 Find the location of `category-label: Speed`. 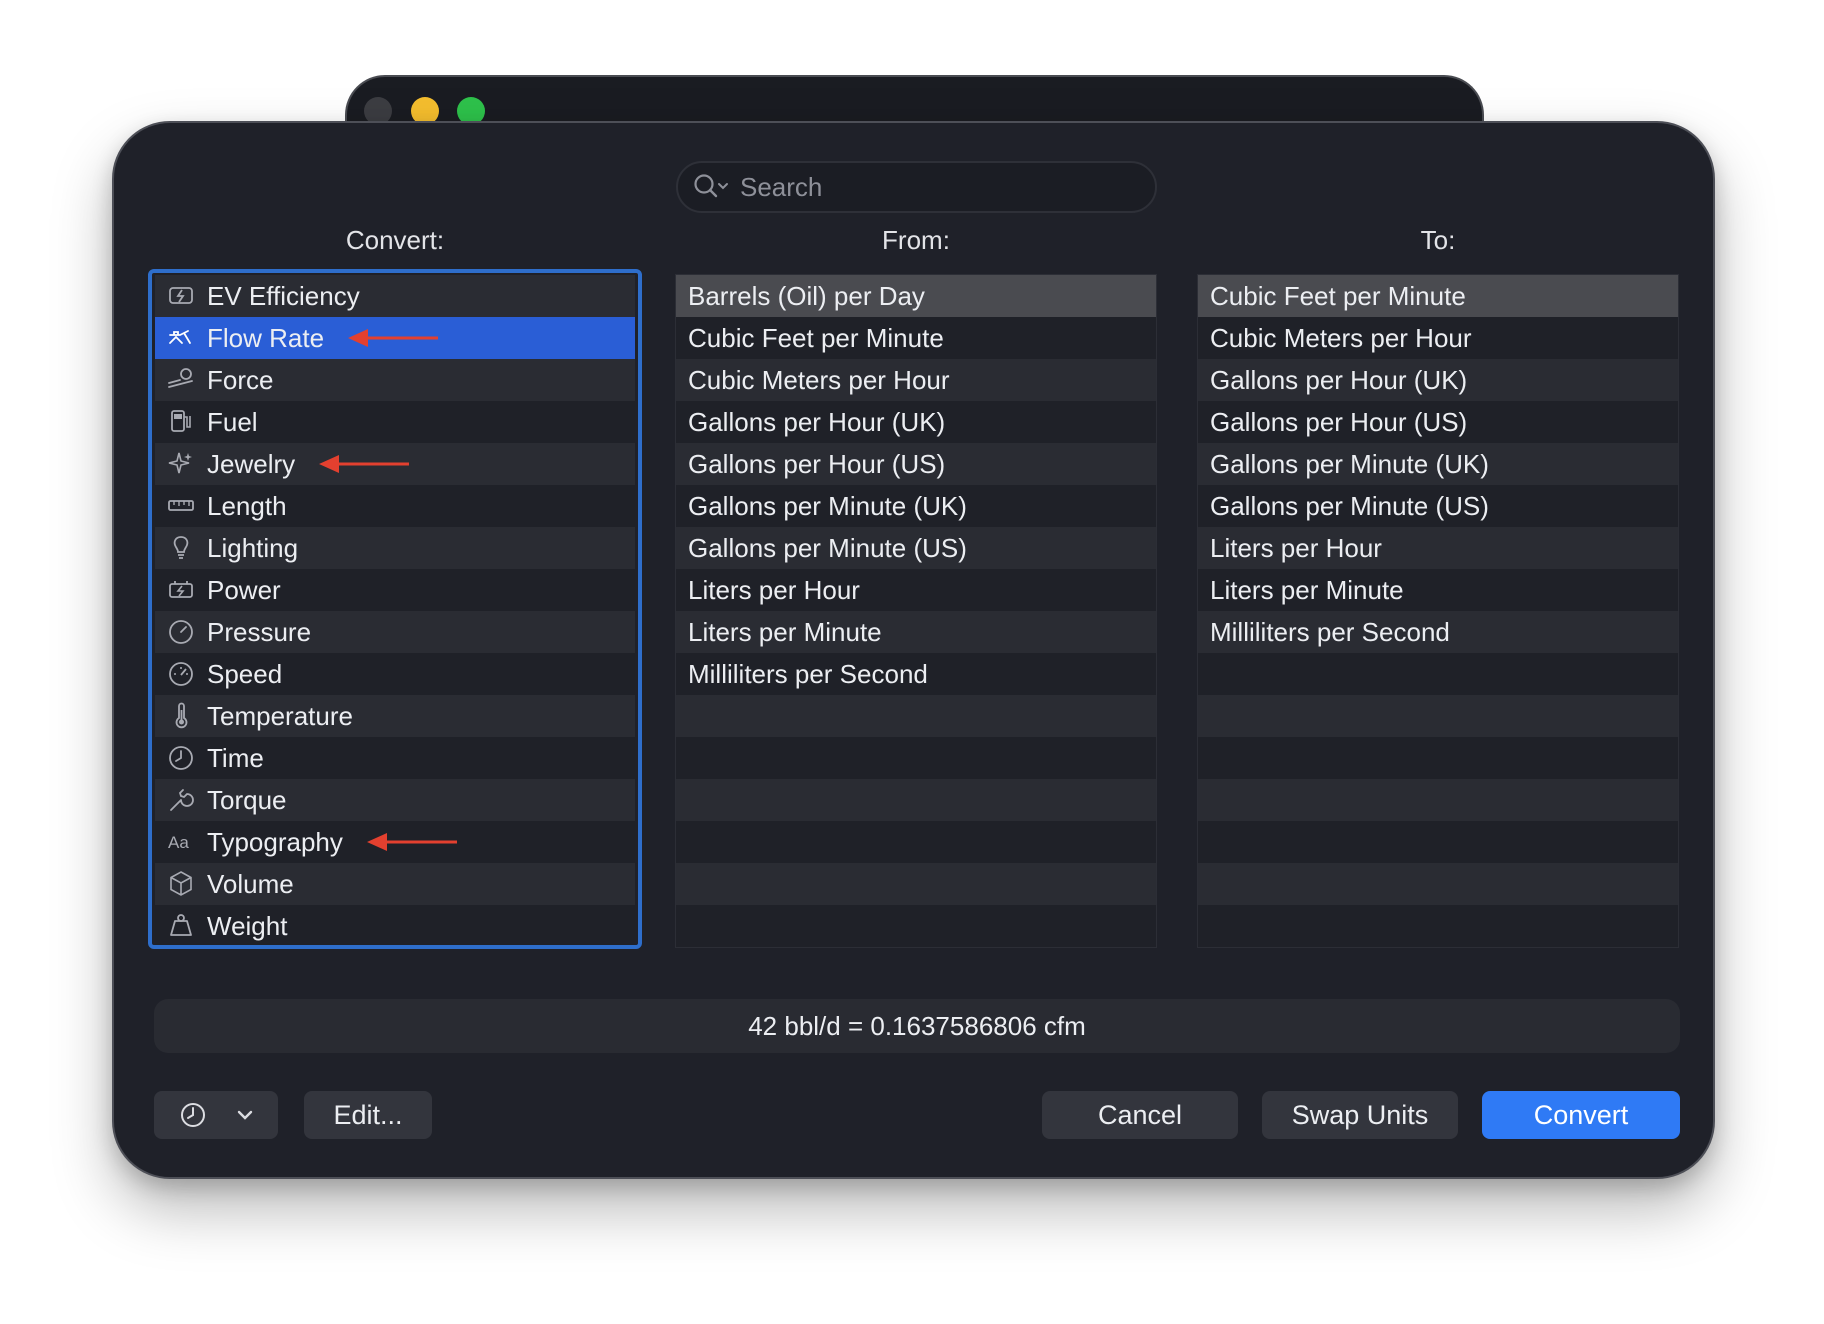

category-label: Speed is located at coordinates (245, 673).